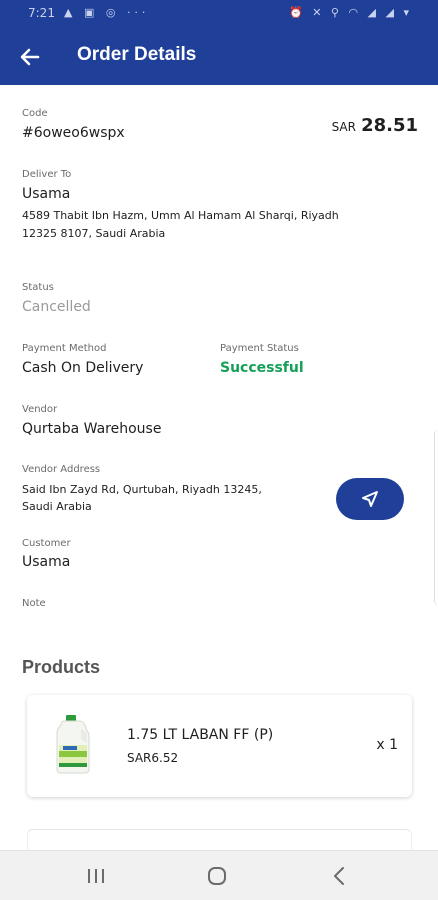 The width and height of the screenshot is (438, 900). What do you see at coordinates (41, 13) in the screenshot?
I see `status-time: 7:21` at bounding box center [41, 13].